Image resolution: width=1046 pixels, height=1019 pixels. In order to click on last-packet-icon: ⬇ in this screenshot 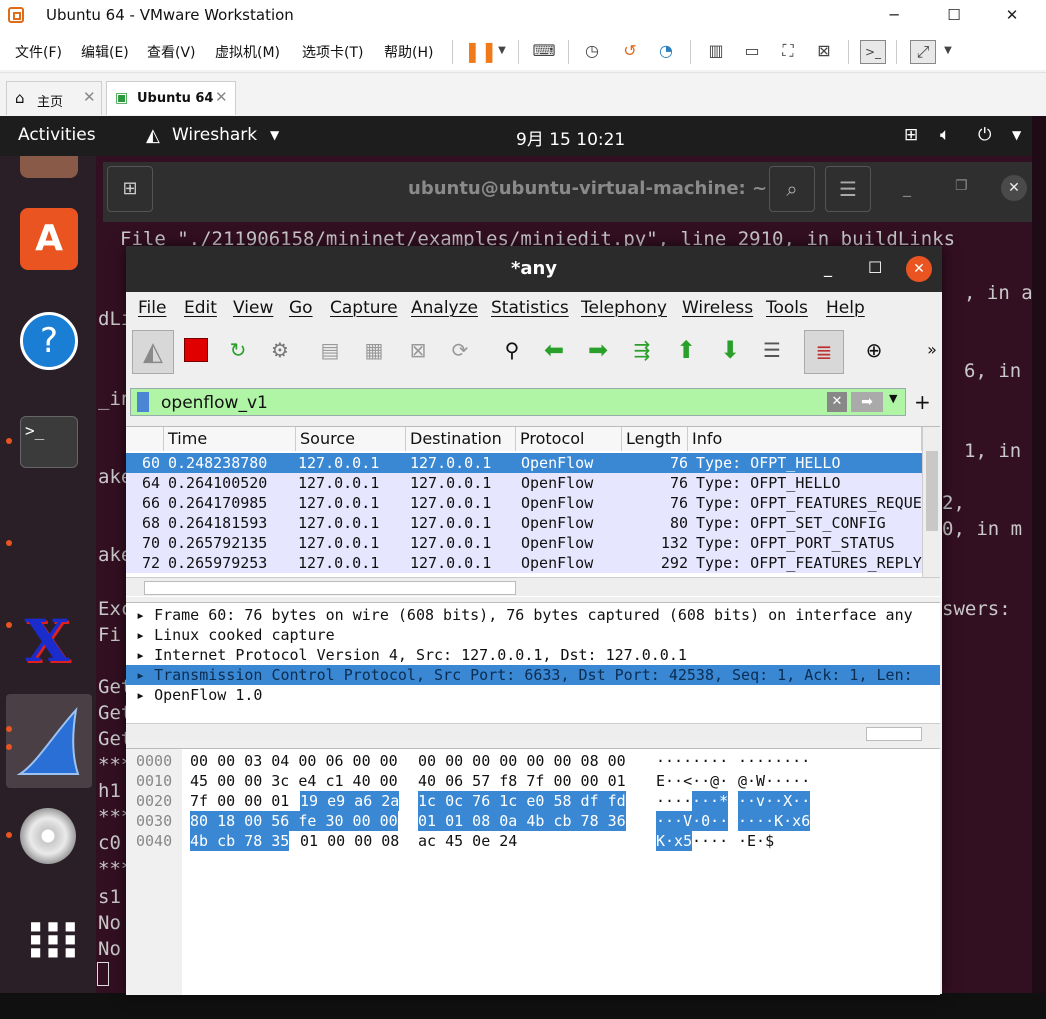, I will do `click(730, 350)`.